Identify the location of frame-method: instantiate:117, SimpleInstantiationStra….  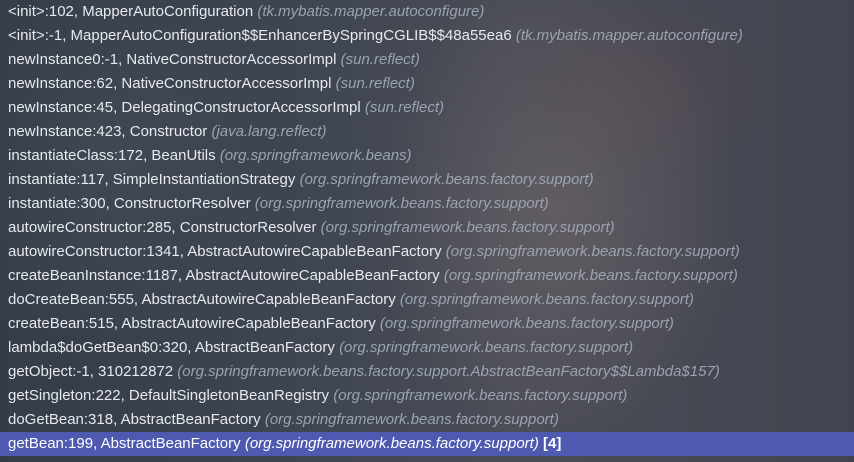
(152, 179).